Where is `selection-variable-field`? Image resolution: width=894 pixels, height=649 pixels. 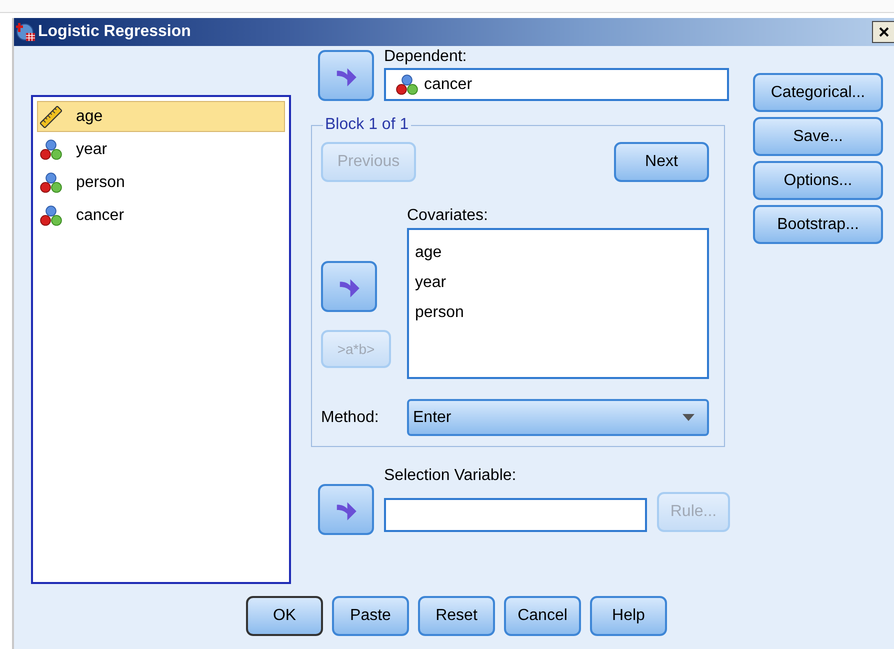
selection-variable-field is located at coordinates (515, 515).